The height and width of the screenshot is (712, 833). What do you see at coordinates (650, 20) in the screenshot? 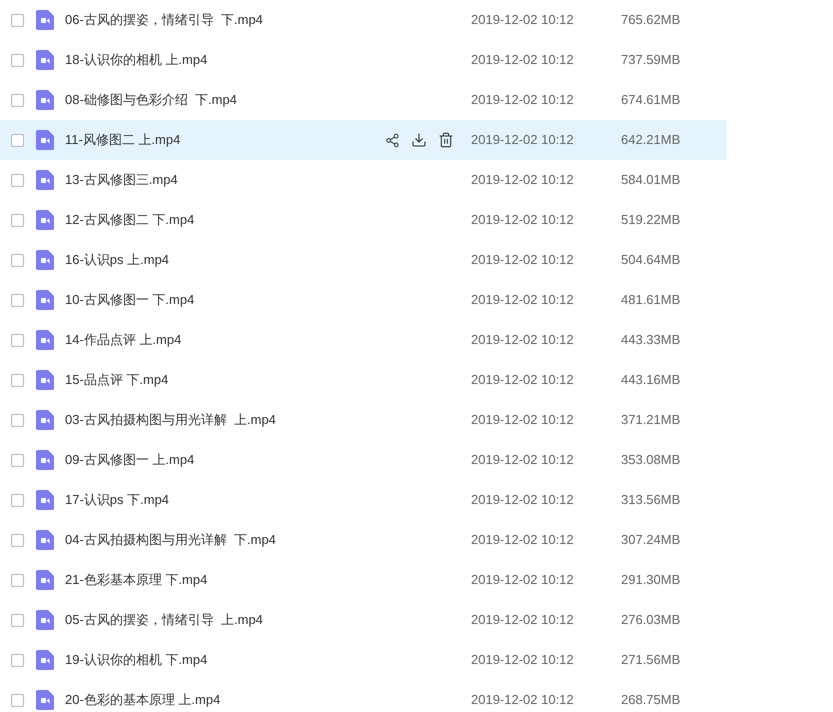
I see `file-size: 765.62MB` at bounding box center [650, 20].